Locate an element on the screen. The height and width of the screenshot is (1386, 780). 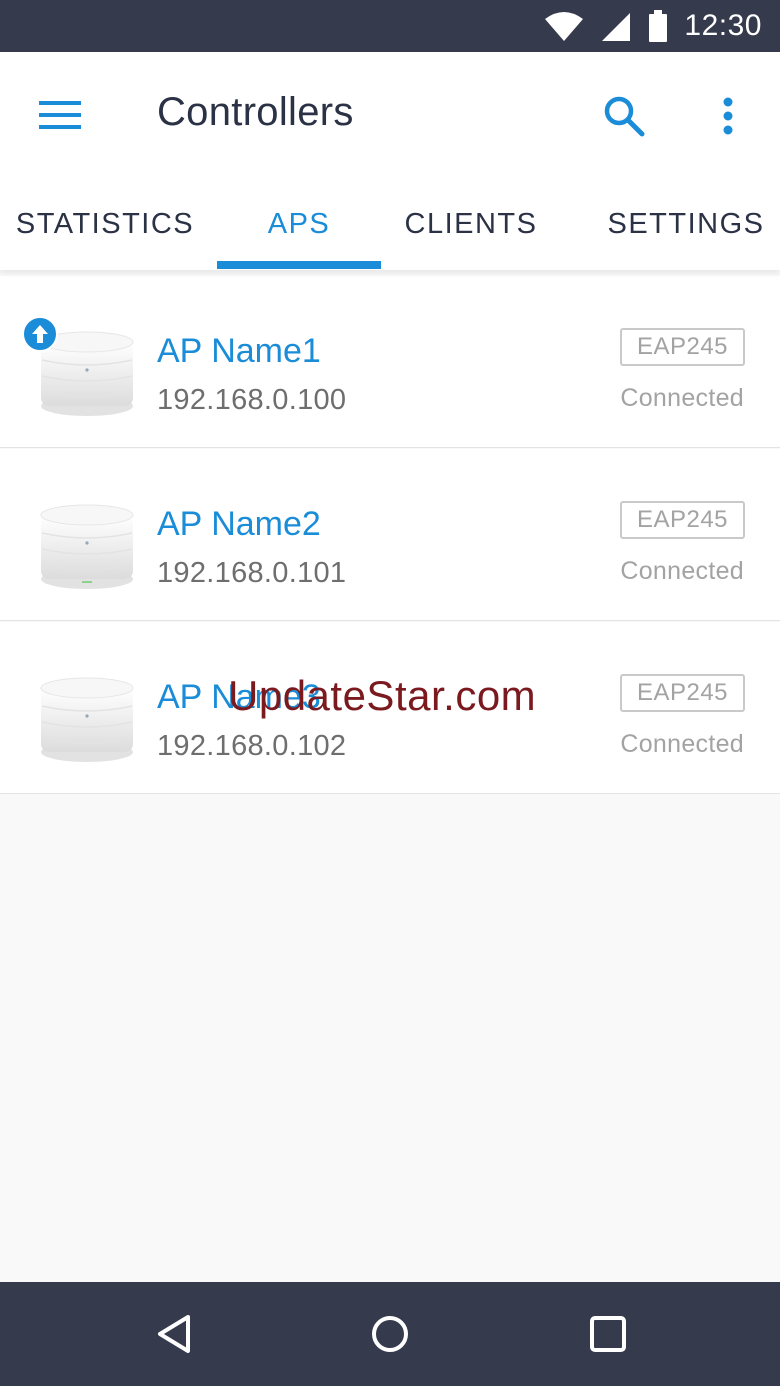
back-button is located at coordinates (174, 1334).